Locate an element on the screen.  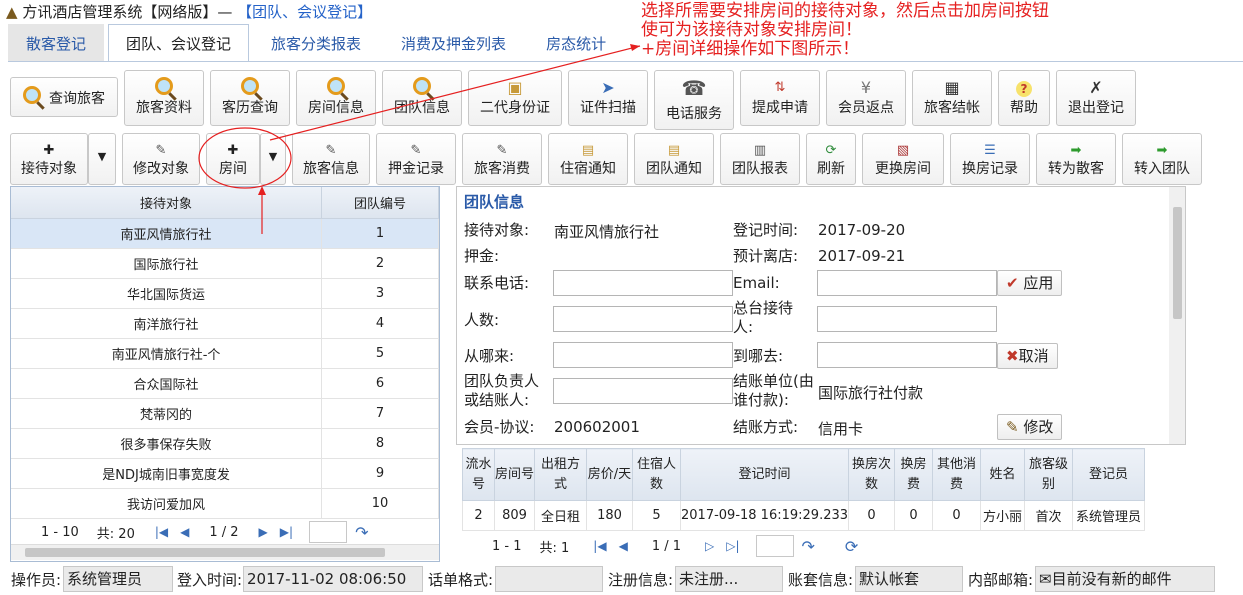
annotation-arrow is located at coordinates (455, 93).